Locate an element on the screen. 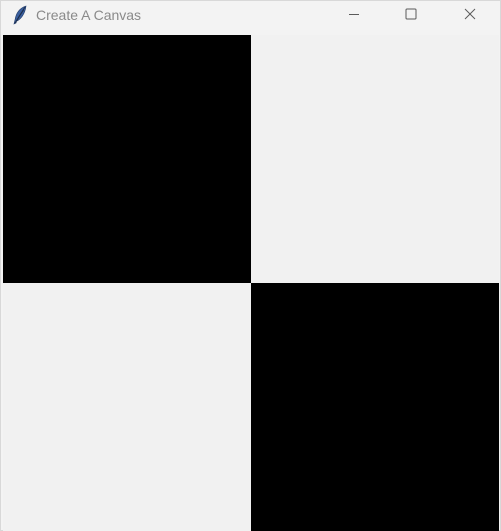 Image resolution: width=501 pixels, height=531 pixels. close-icon is located at coordinates (470, 16).